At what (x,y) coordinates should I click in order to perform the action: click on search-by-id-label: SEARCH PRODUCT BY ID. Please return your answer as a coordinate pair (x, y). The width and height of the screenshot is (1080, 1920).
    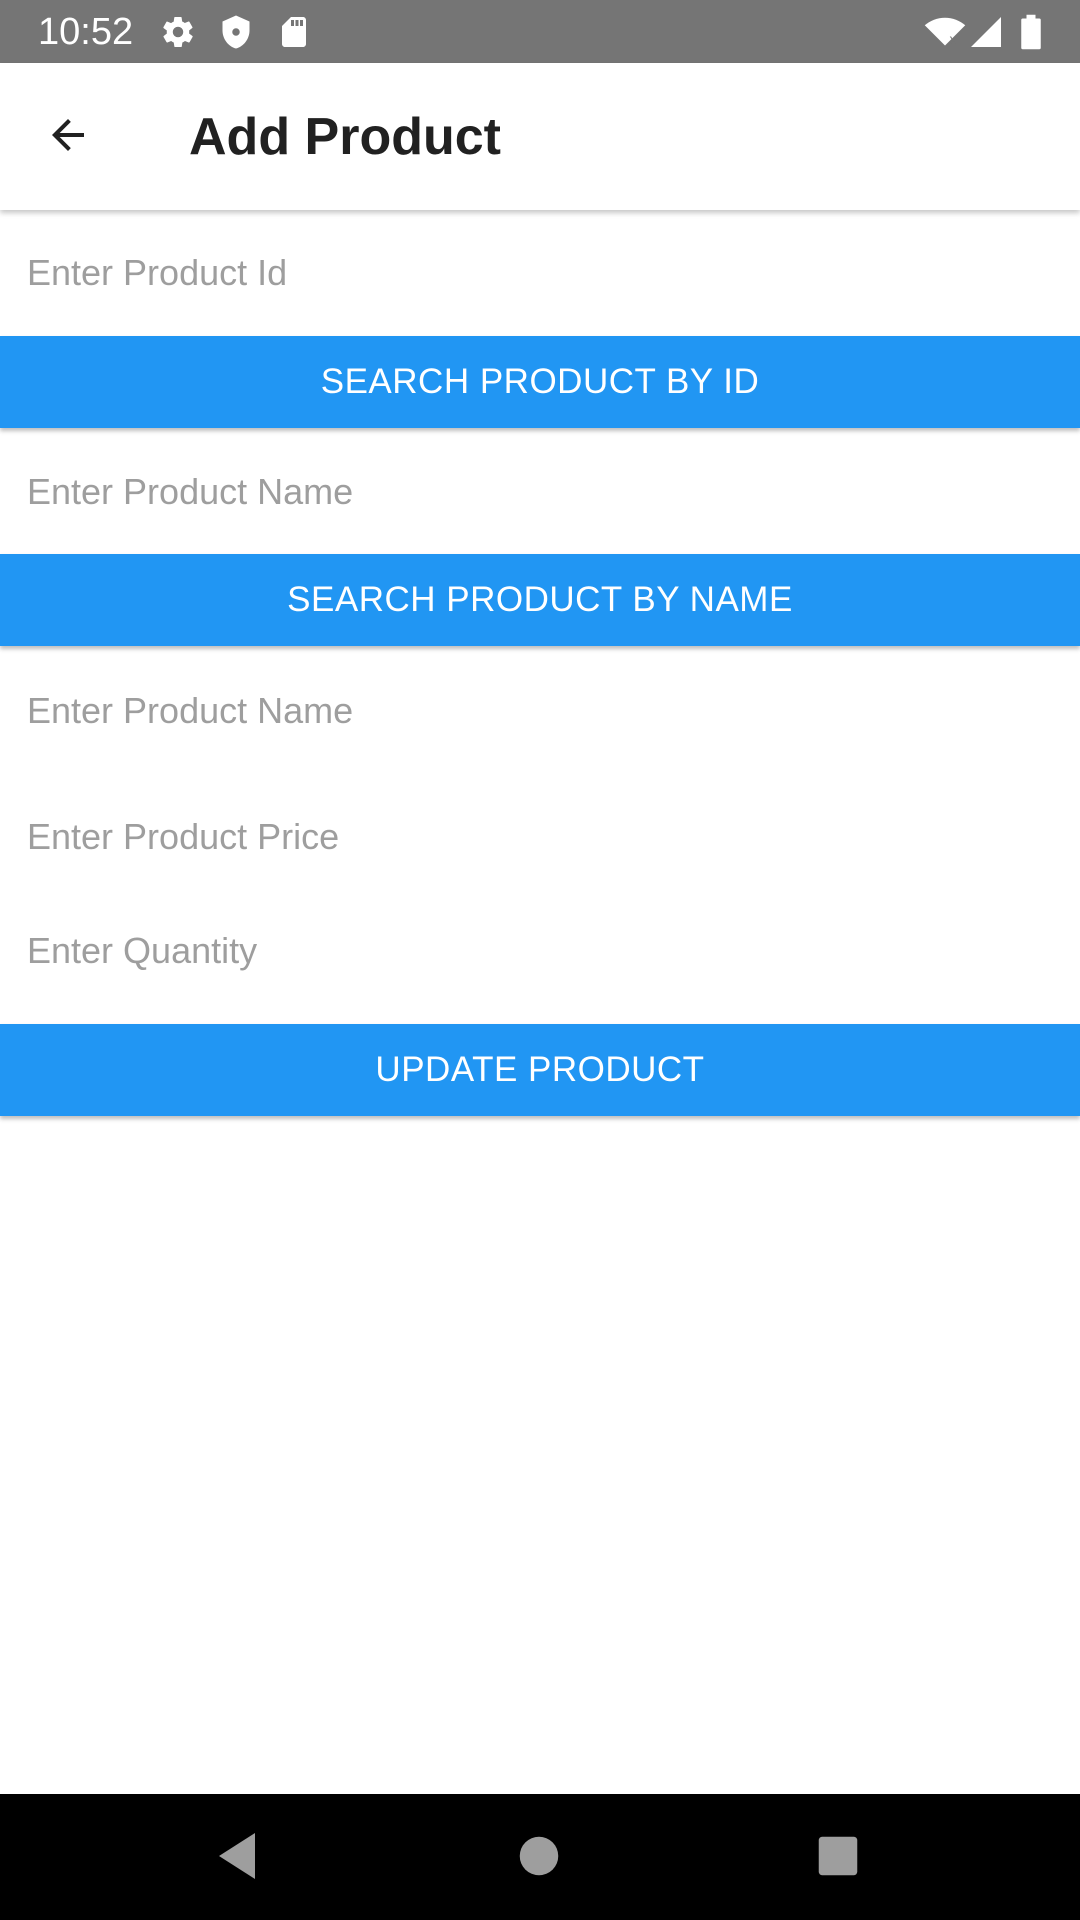
    Looking at the image, I should click on (540, 381).